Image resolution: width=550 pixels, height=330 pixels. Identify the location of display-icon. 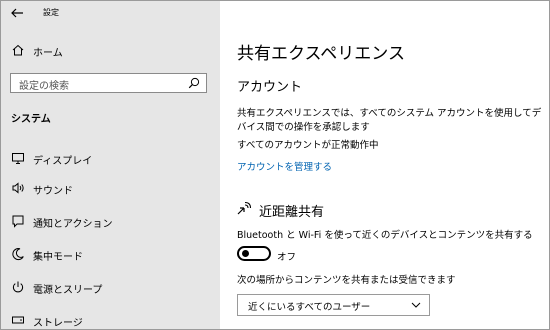
(18, 158).